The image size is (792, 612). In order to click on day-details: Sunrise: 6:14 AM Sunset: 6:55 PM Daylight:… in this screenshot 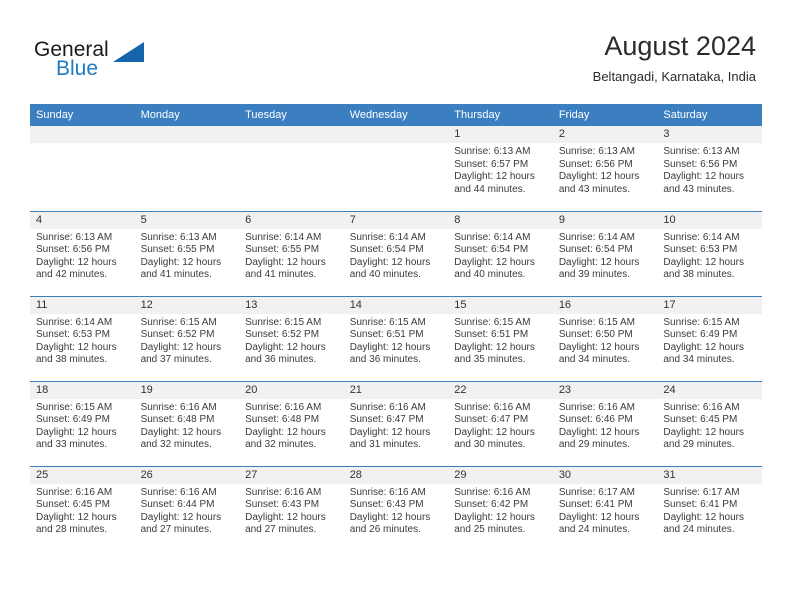, I will do `click(291, 255)`.